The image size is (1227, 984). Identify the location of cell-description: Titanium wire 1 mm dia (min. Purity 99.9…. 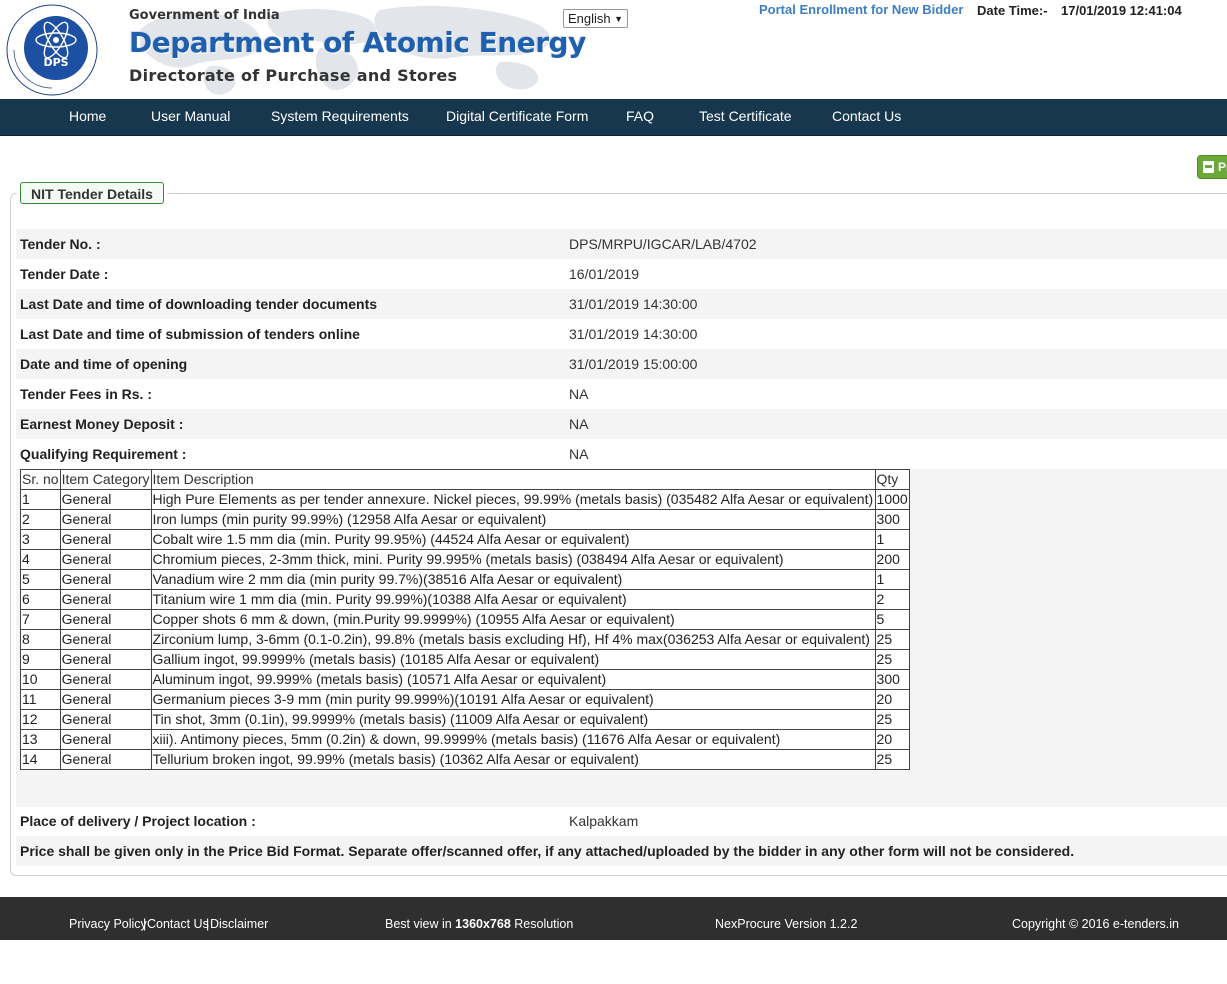
(513, 599).